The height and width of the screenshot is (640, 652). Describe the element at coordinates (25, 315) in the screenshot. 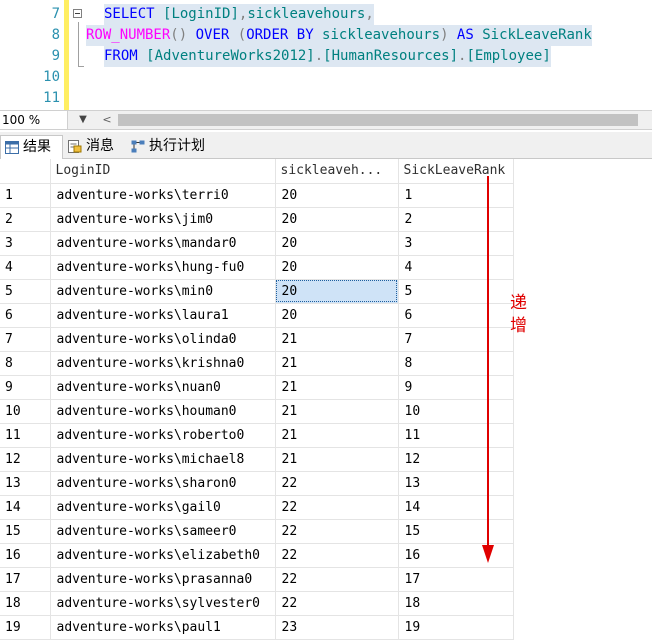

I see `row-number: 6` at that location.